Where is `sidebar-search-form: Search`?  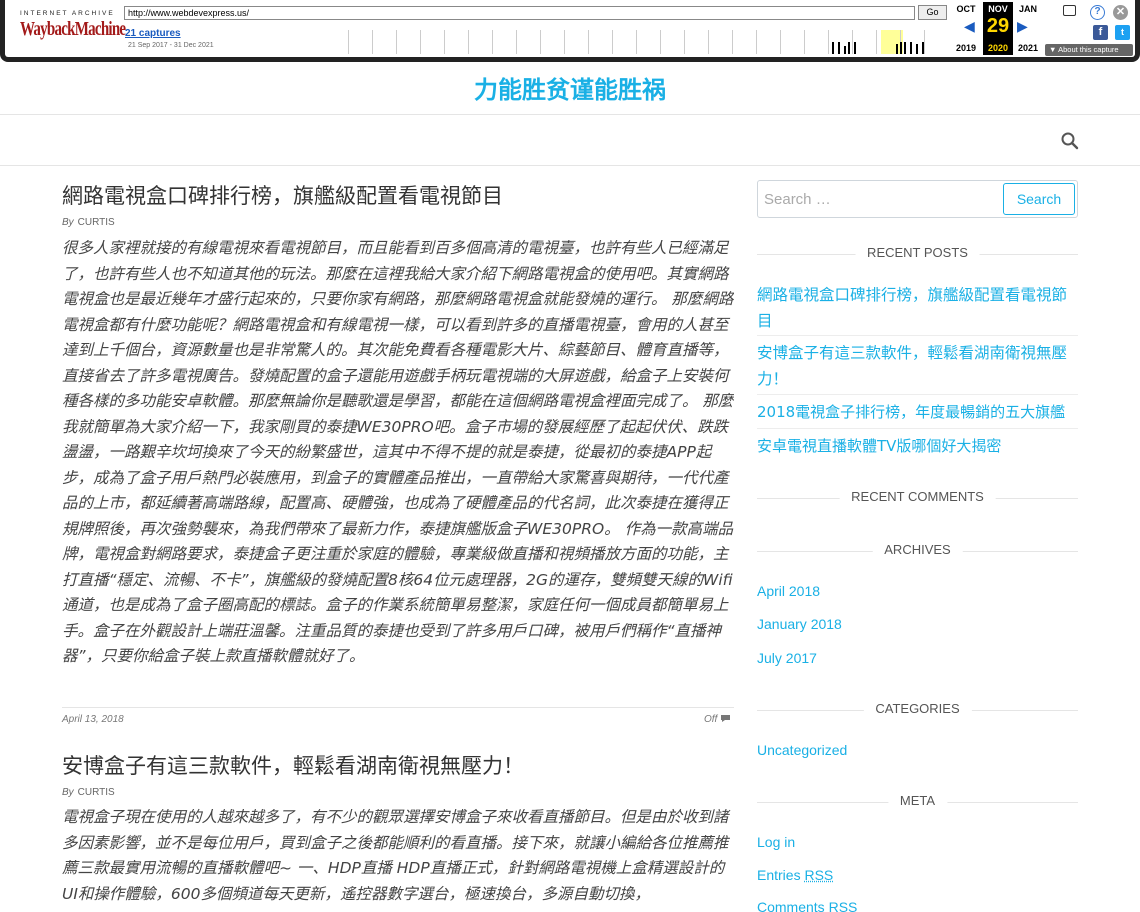 sidebar-search-form: Search is located at coordinates (917, 199).